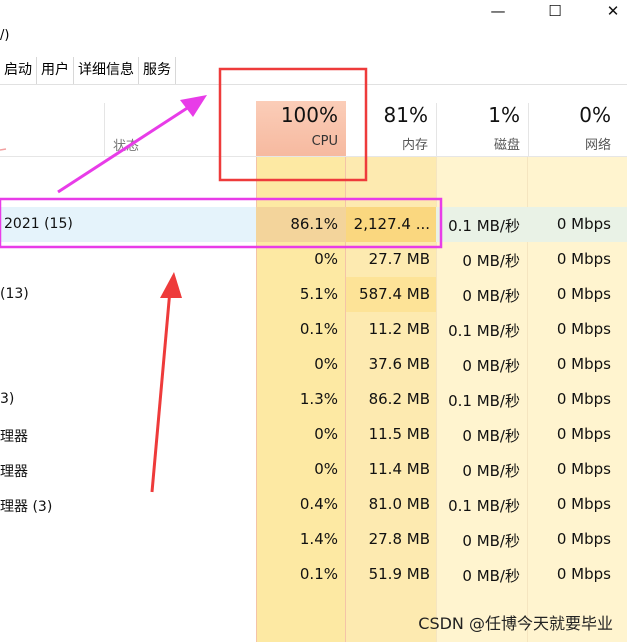  I want to click on pink-mark, so click(3, 149).